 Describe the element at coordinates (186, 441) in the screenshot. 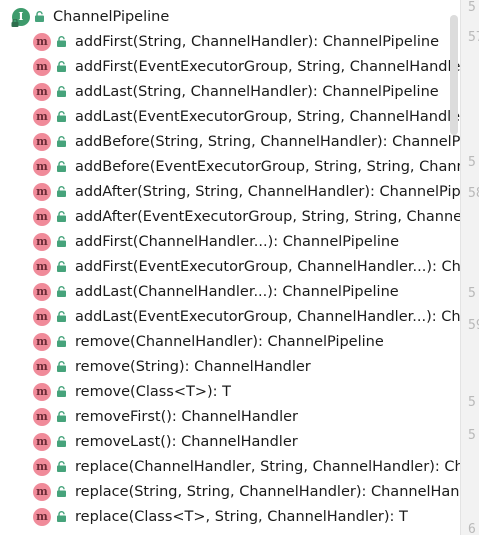

I see `method-signature: removeLast(): ChannelHandler` at that location.